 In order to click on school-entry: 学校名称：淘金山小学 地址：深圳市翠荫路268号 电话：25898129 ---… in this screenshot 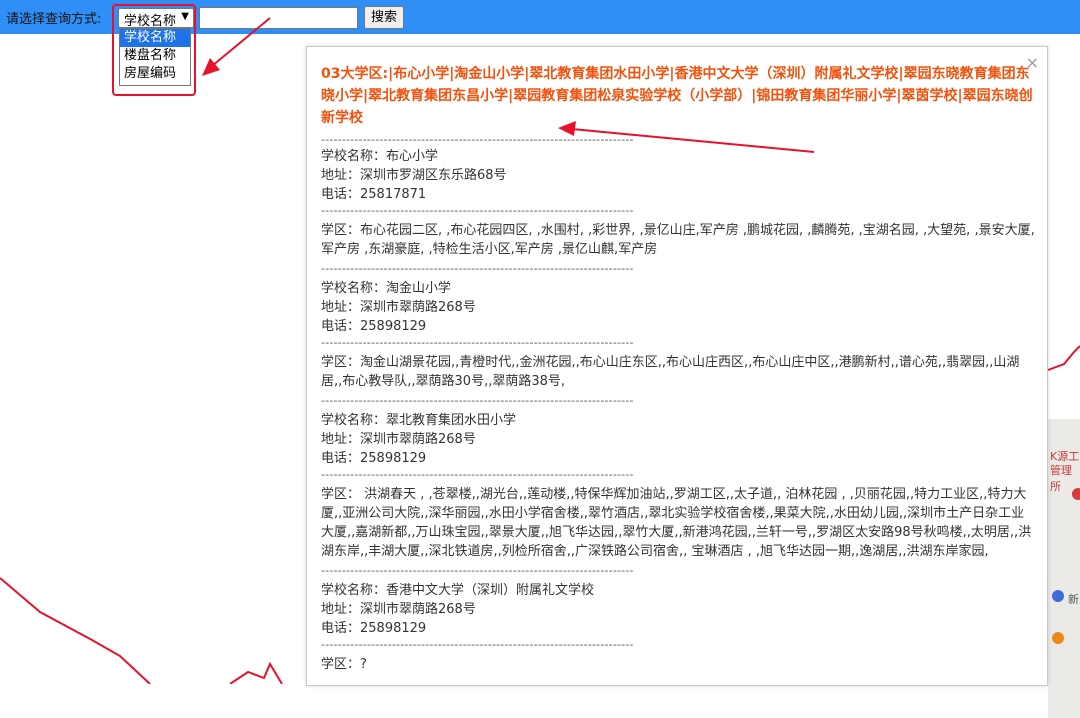, I will do `click(679, 343)`.